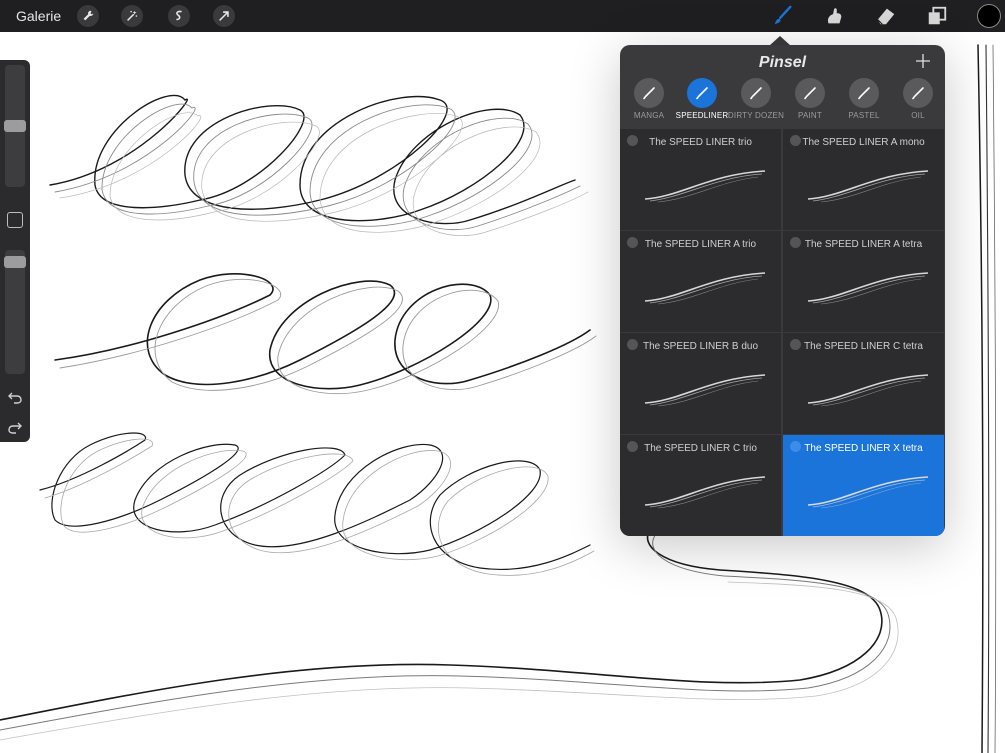 Image resolution: width=1005 pixels, height=753 pixels. I want to click on brush-item: The SPEED LINER trio, so click(700, 179).